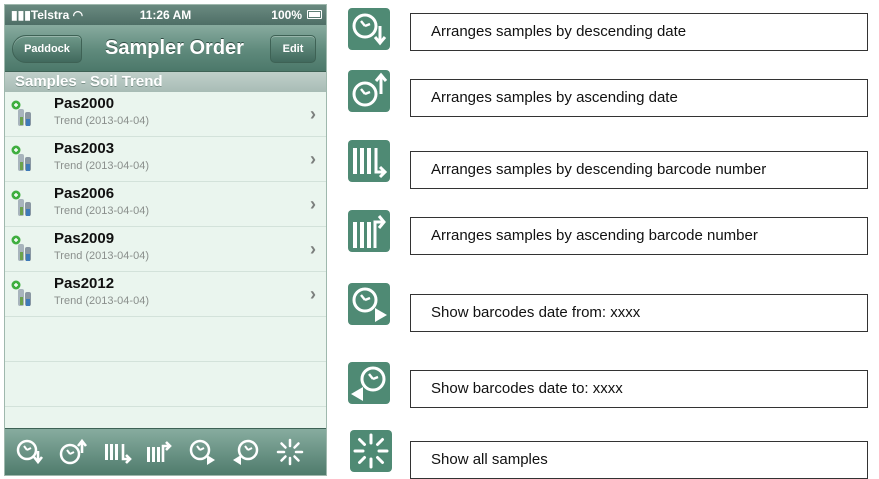  What do you see at coordinates (554, 97) in the screenshot?
I see `legend-text: Arranges samples by ascending date` at bounding box center [554, 97].